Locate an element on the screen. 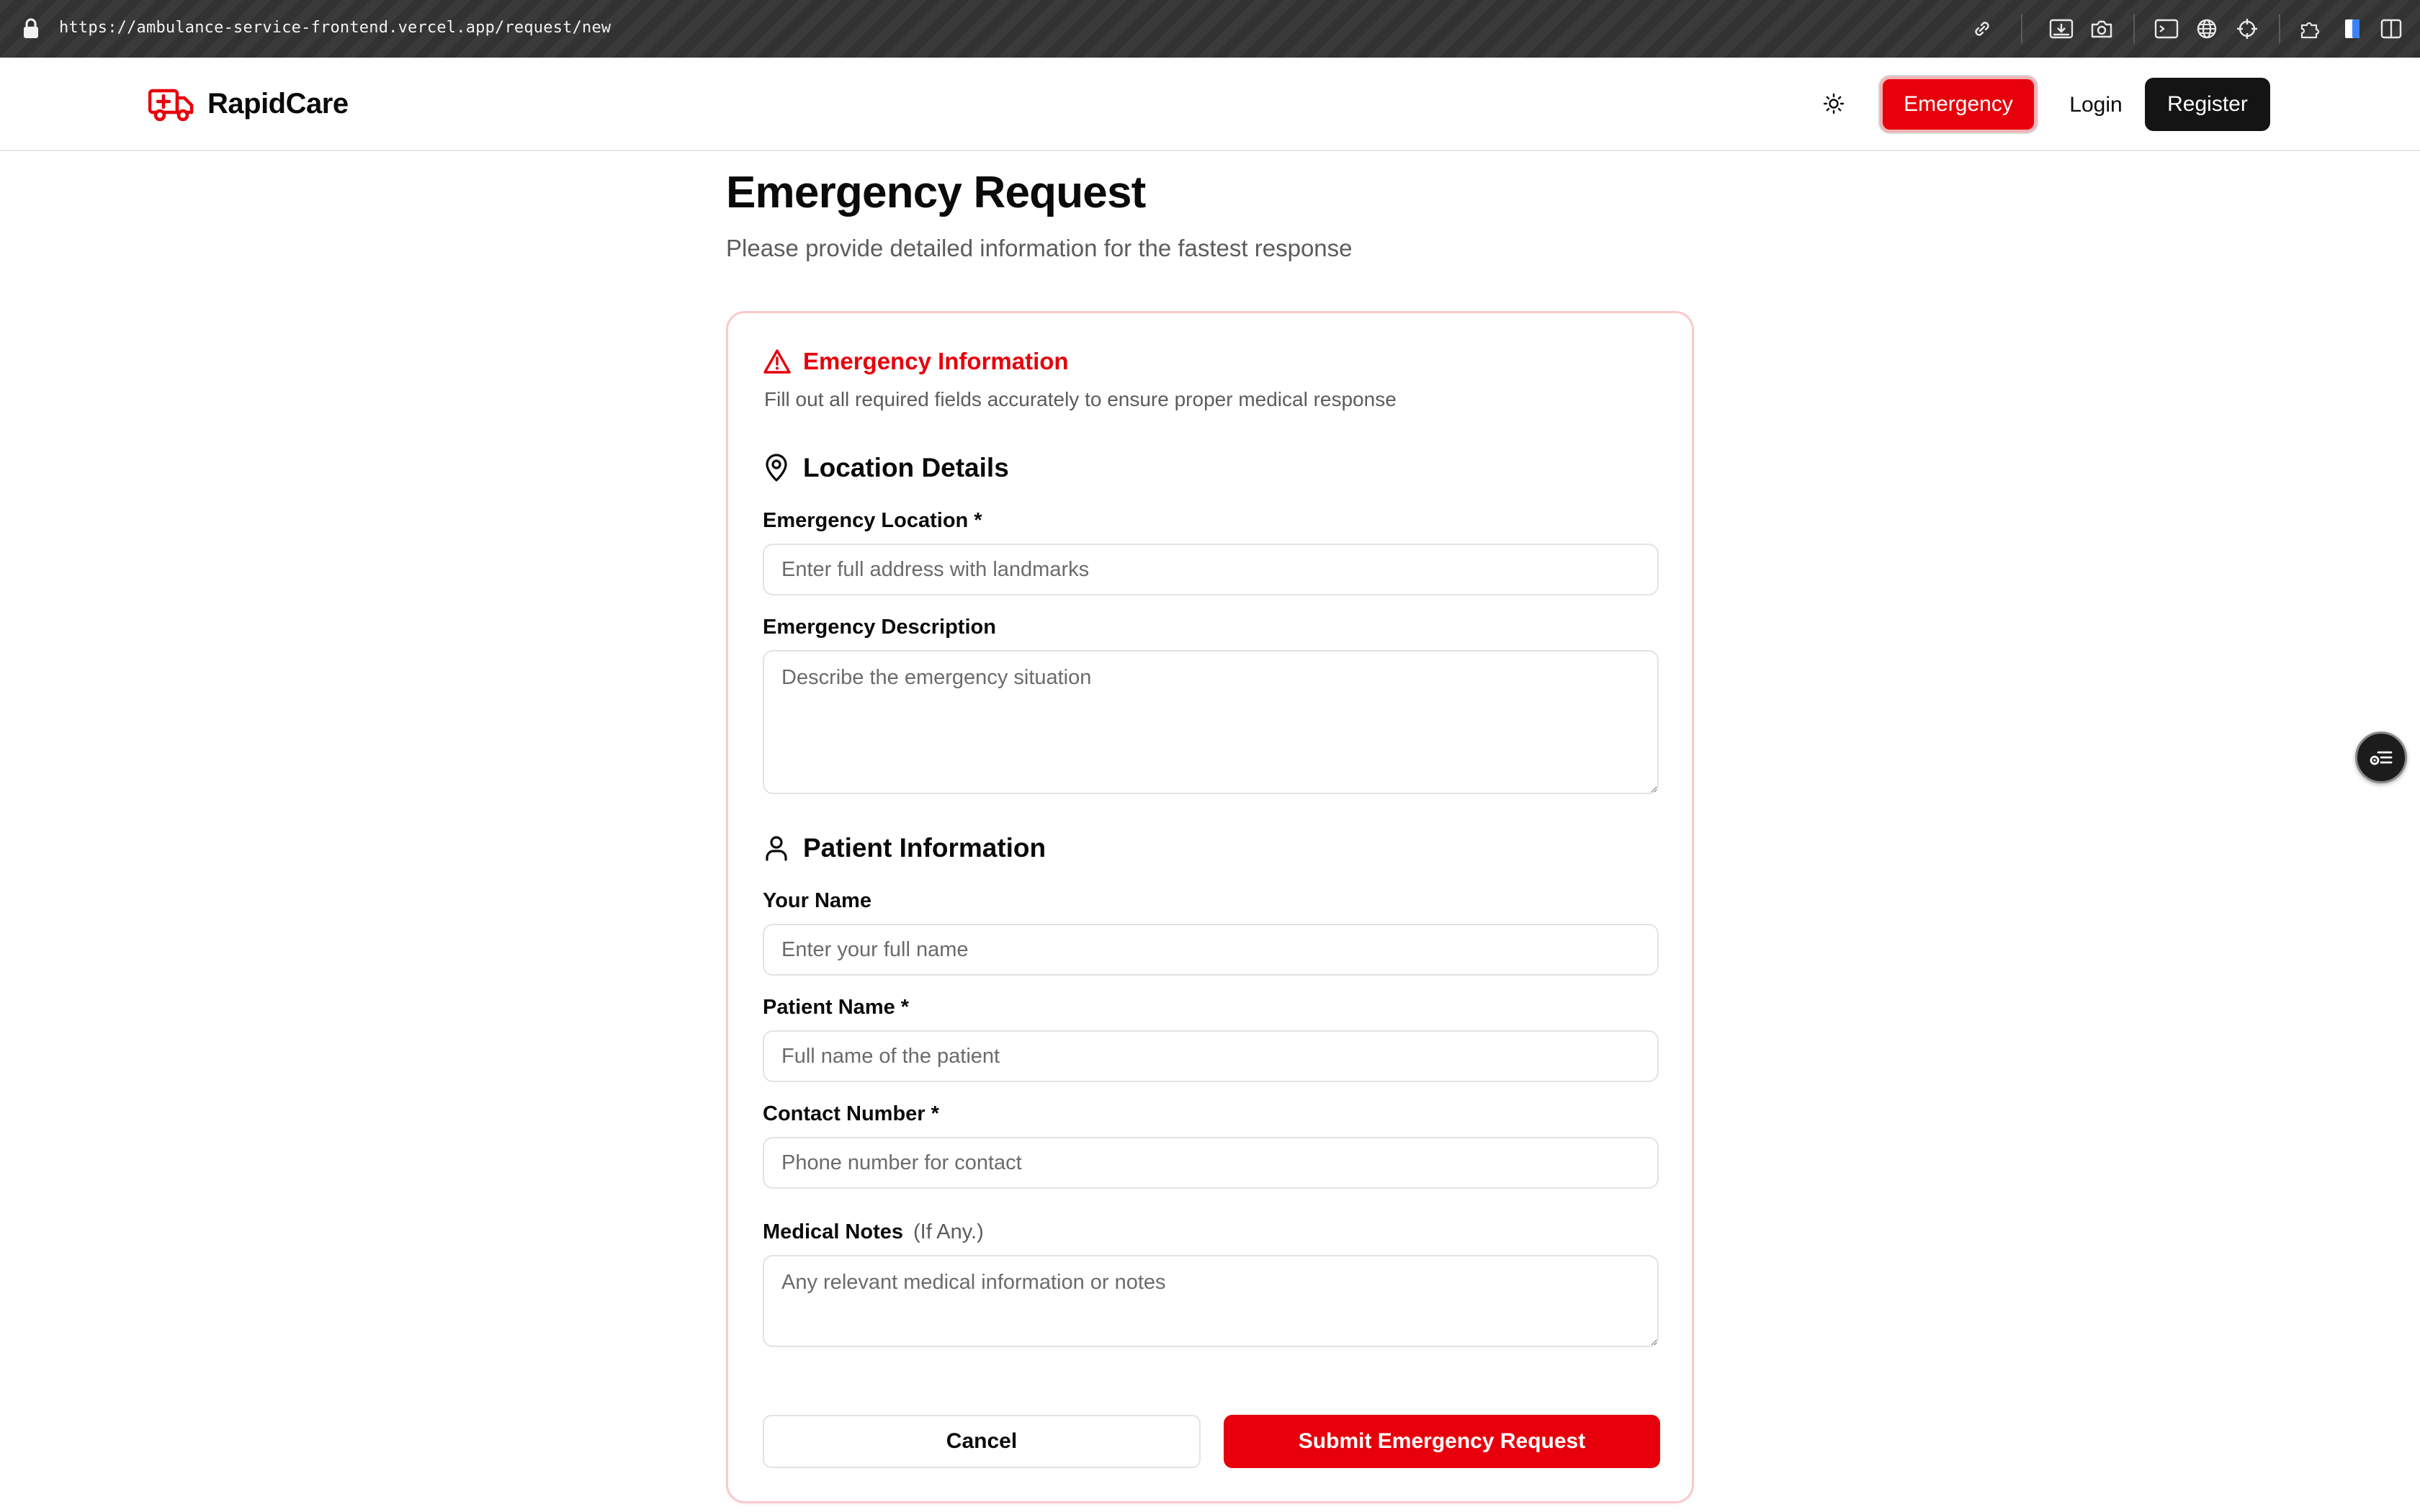 Image resolution: width=2420 pixels, height=1512 pixels. your-name-label: Your Name is located at coordinates (817, 900).